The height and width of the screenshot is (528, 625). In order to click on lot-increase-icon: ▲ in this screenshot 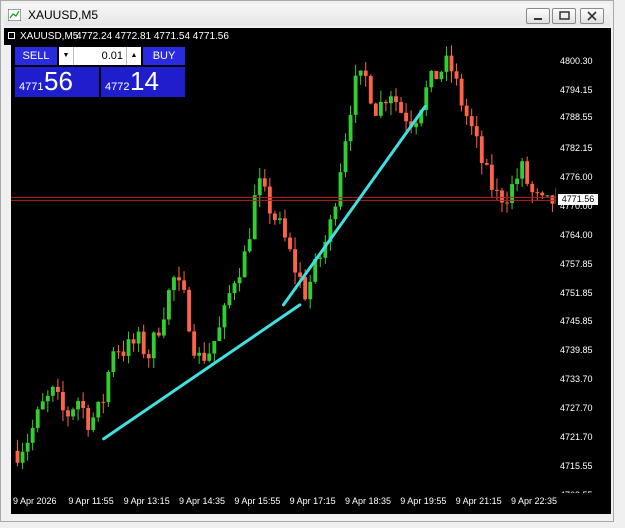, I will do `click(133, 56)`.